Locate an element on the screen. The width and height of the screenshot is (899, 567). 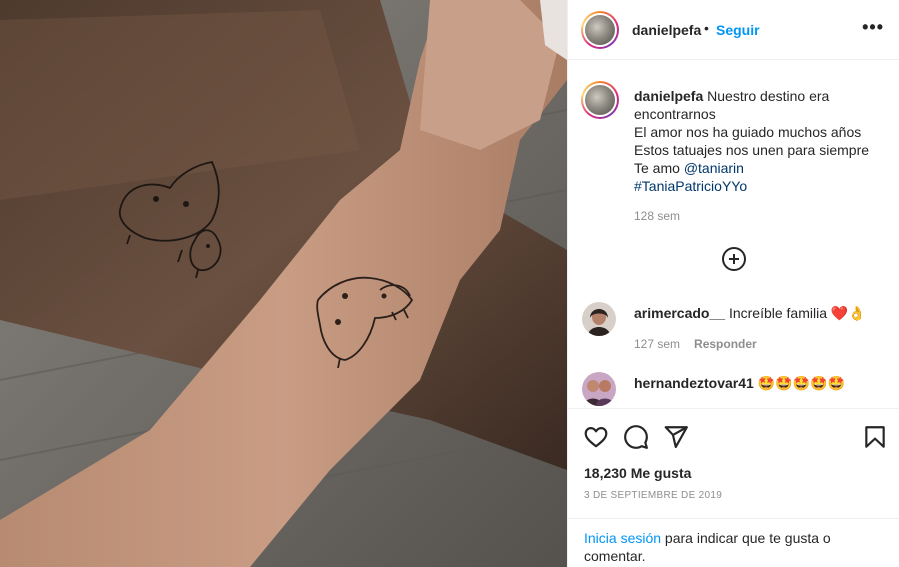
login-link: Inicia sesión is located at coordinates (622, 538).